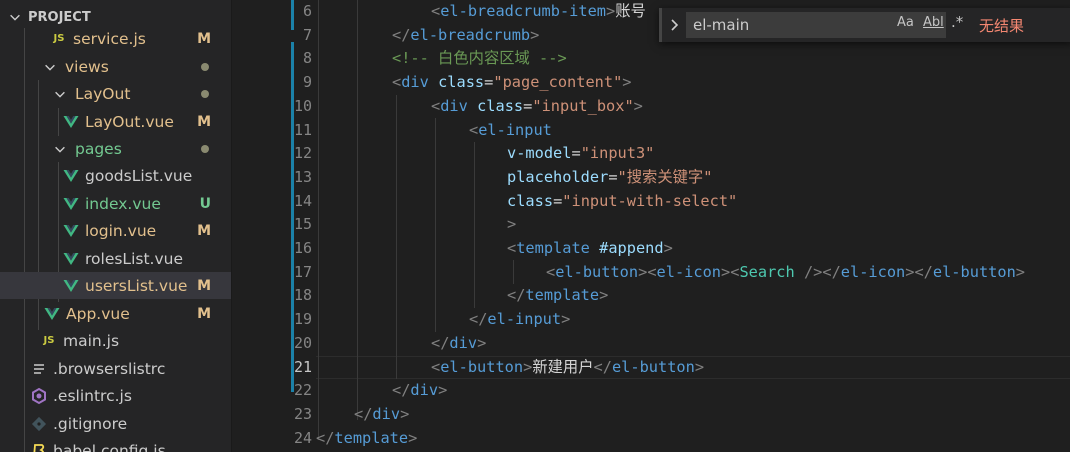 This screenshot has height=452, width=1070. Describe the element at coordinates (479, 59) in the screenshot. I see `code-line: <!-- 白色内容区域 -->` at that location.